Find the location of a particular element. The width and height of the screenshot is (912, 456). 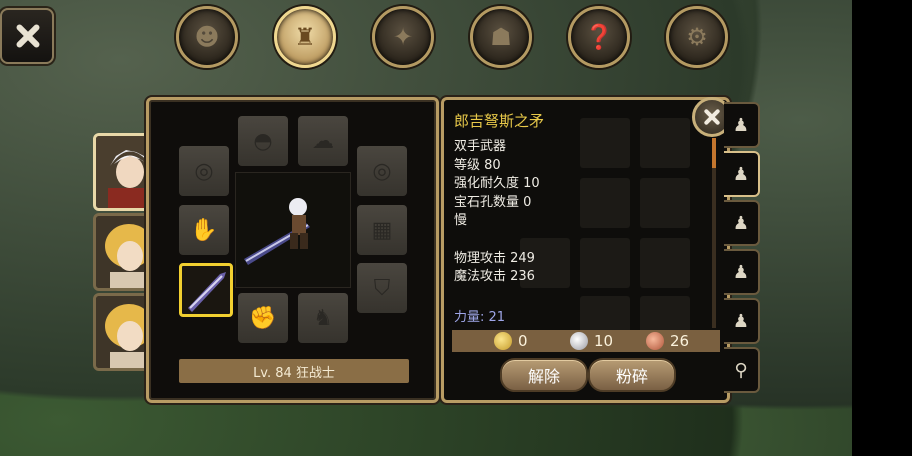

slot-cape: ☁ is located at coordinates (323, 141).